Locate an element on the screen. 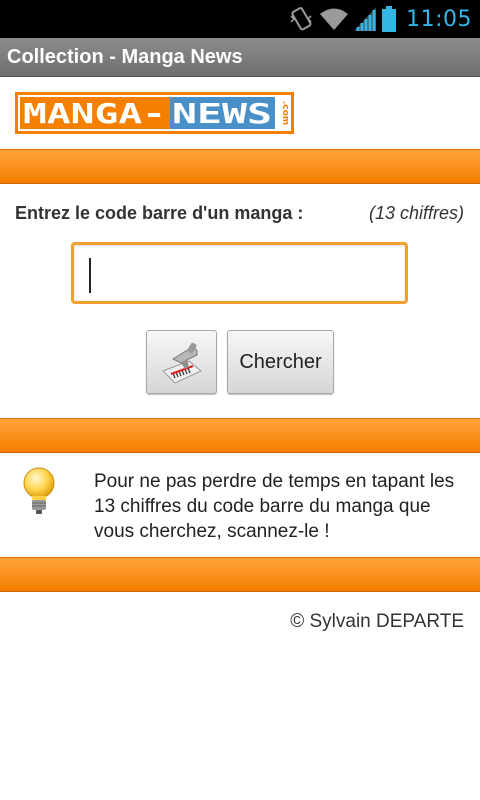 The height and width of the screenshot is (800, 480). status-bar: 11:05 is located at coordinates (240, 19).